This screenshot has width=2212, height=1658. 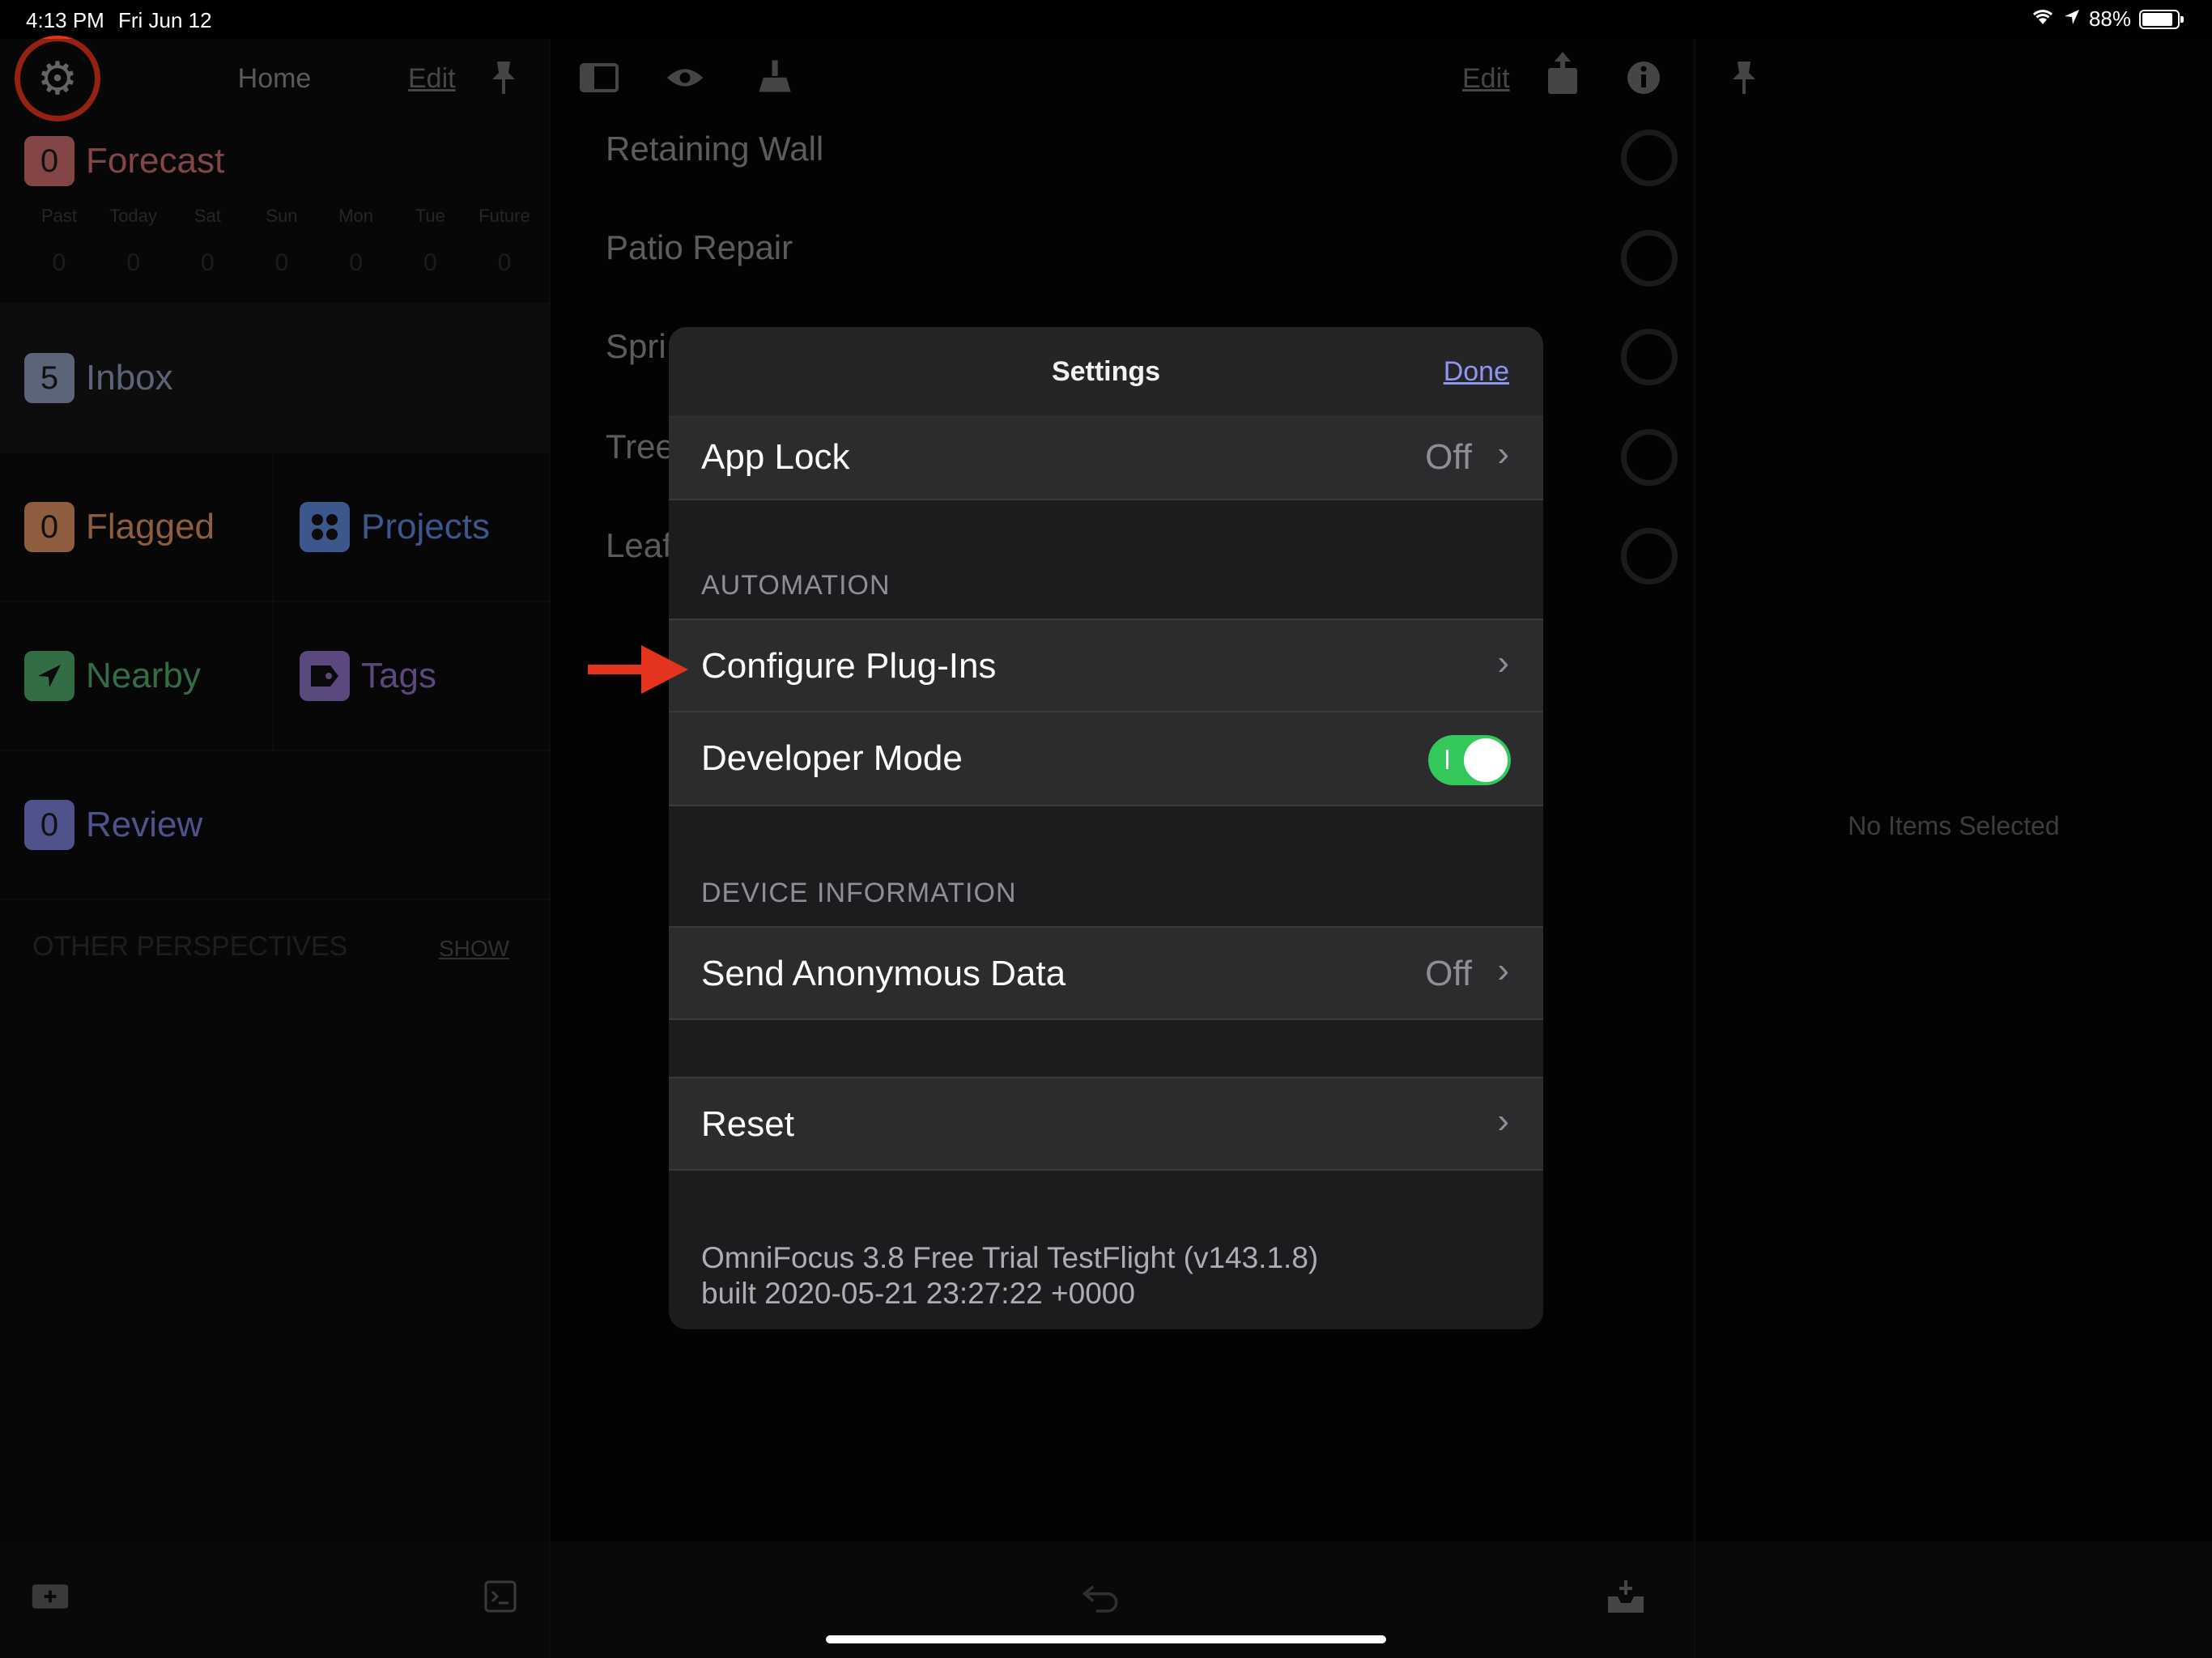 I want to click on developer-mode-toggle, so click(x=1470, y=760).